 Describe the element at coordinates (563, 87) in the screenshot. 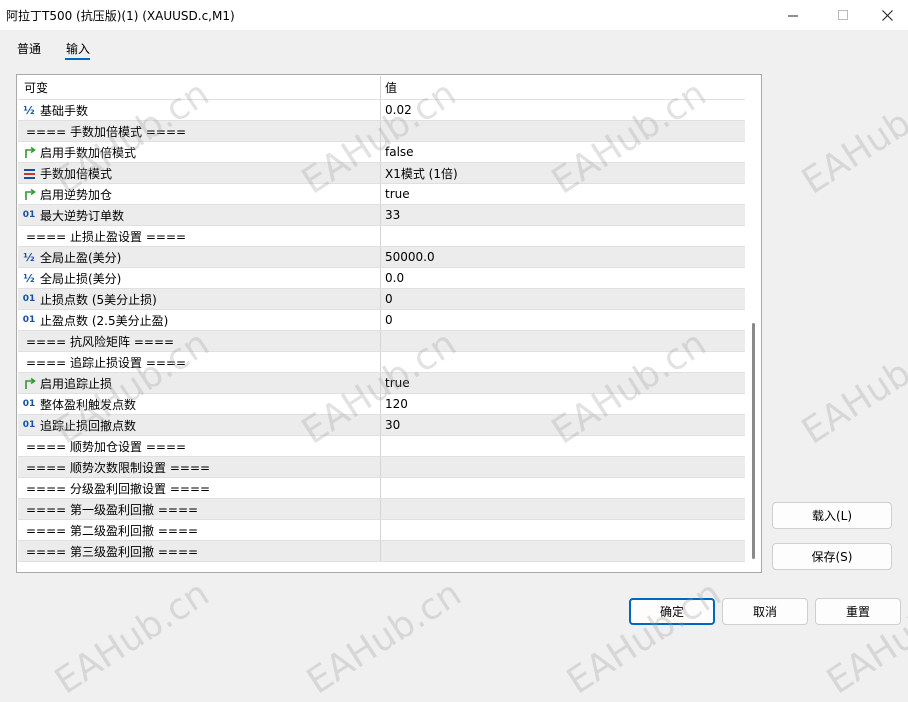

I see `column-header-value: 值` at that location.